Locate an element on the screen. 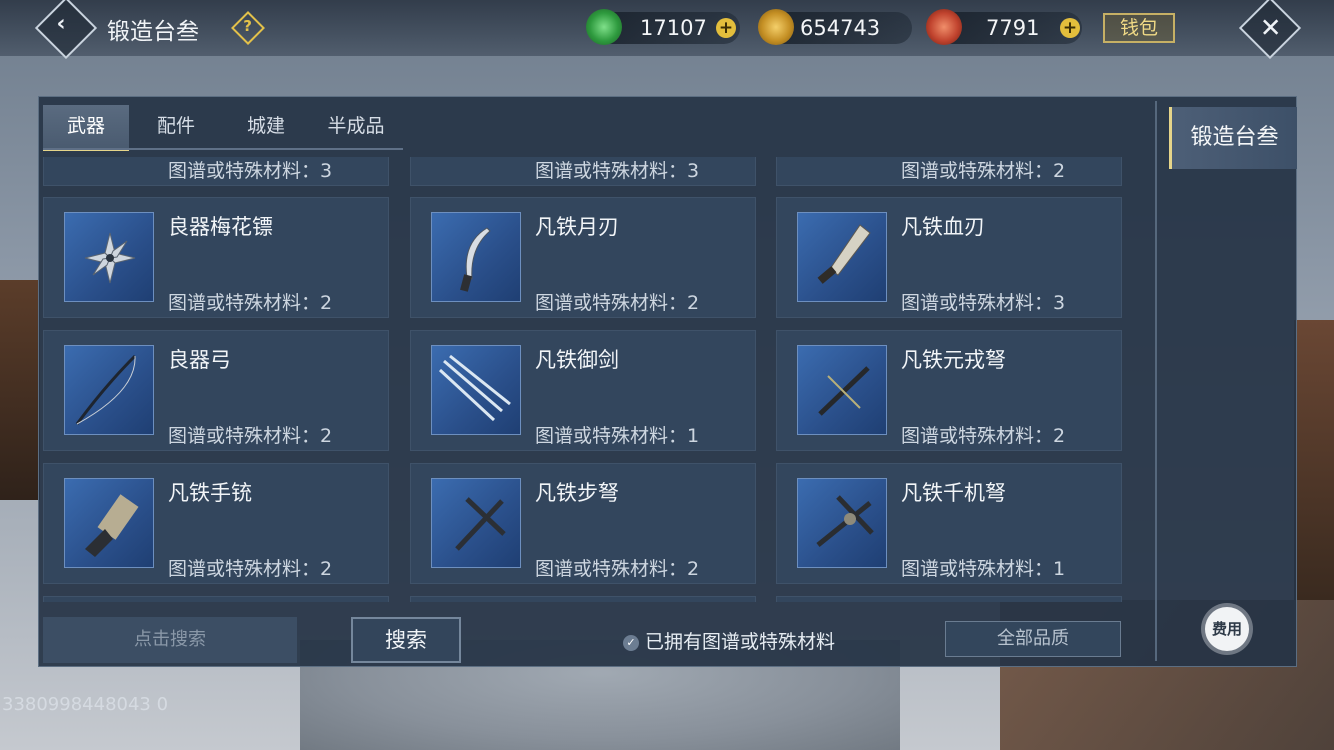  station-tab: 锻造台叁 is located at coordinates (1233, 138).